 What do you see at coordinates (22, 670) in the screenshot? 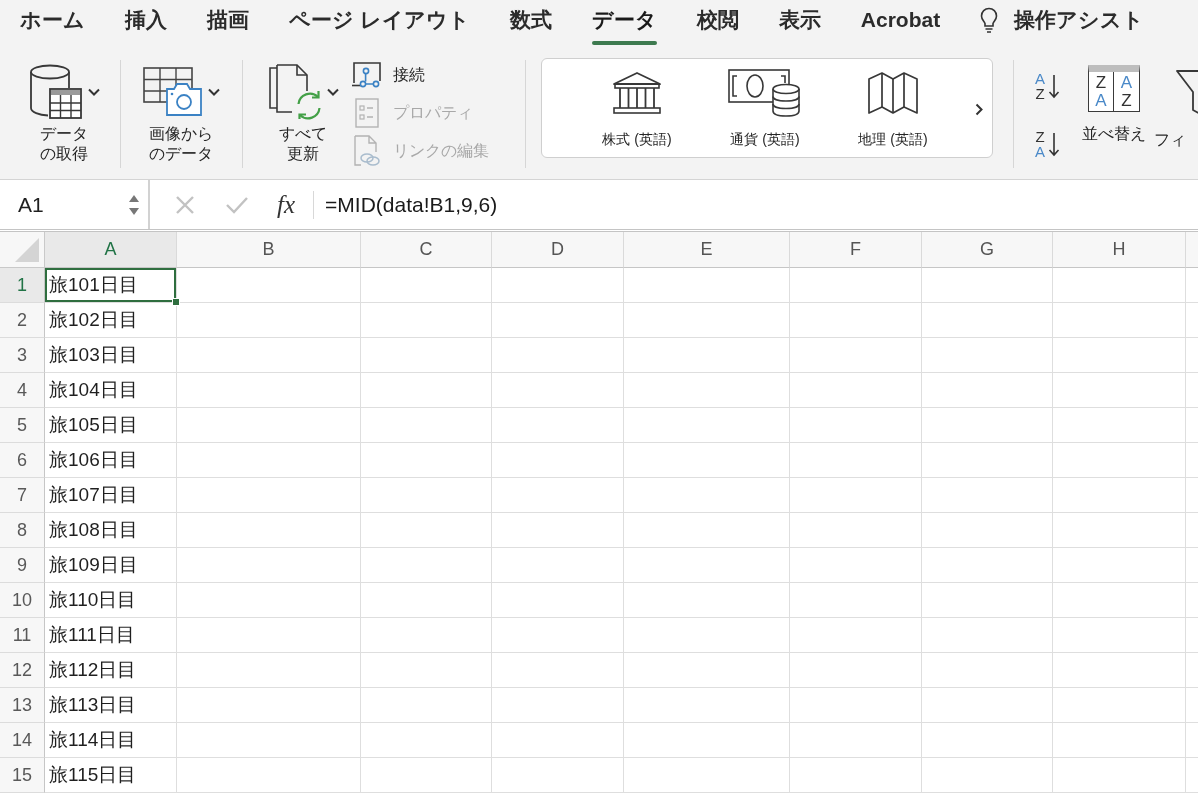
I see `row-header: 12` at bounding box center [22, 670].